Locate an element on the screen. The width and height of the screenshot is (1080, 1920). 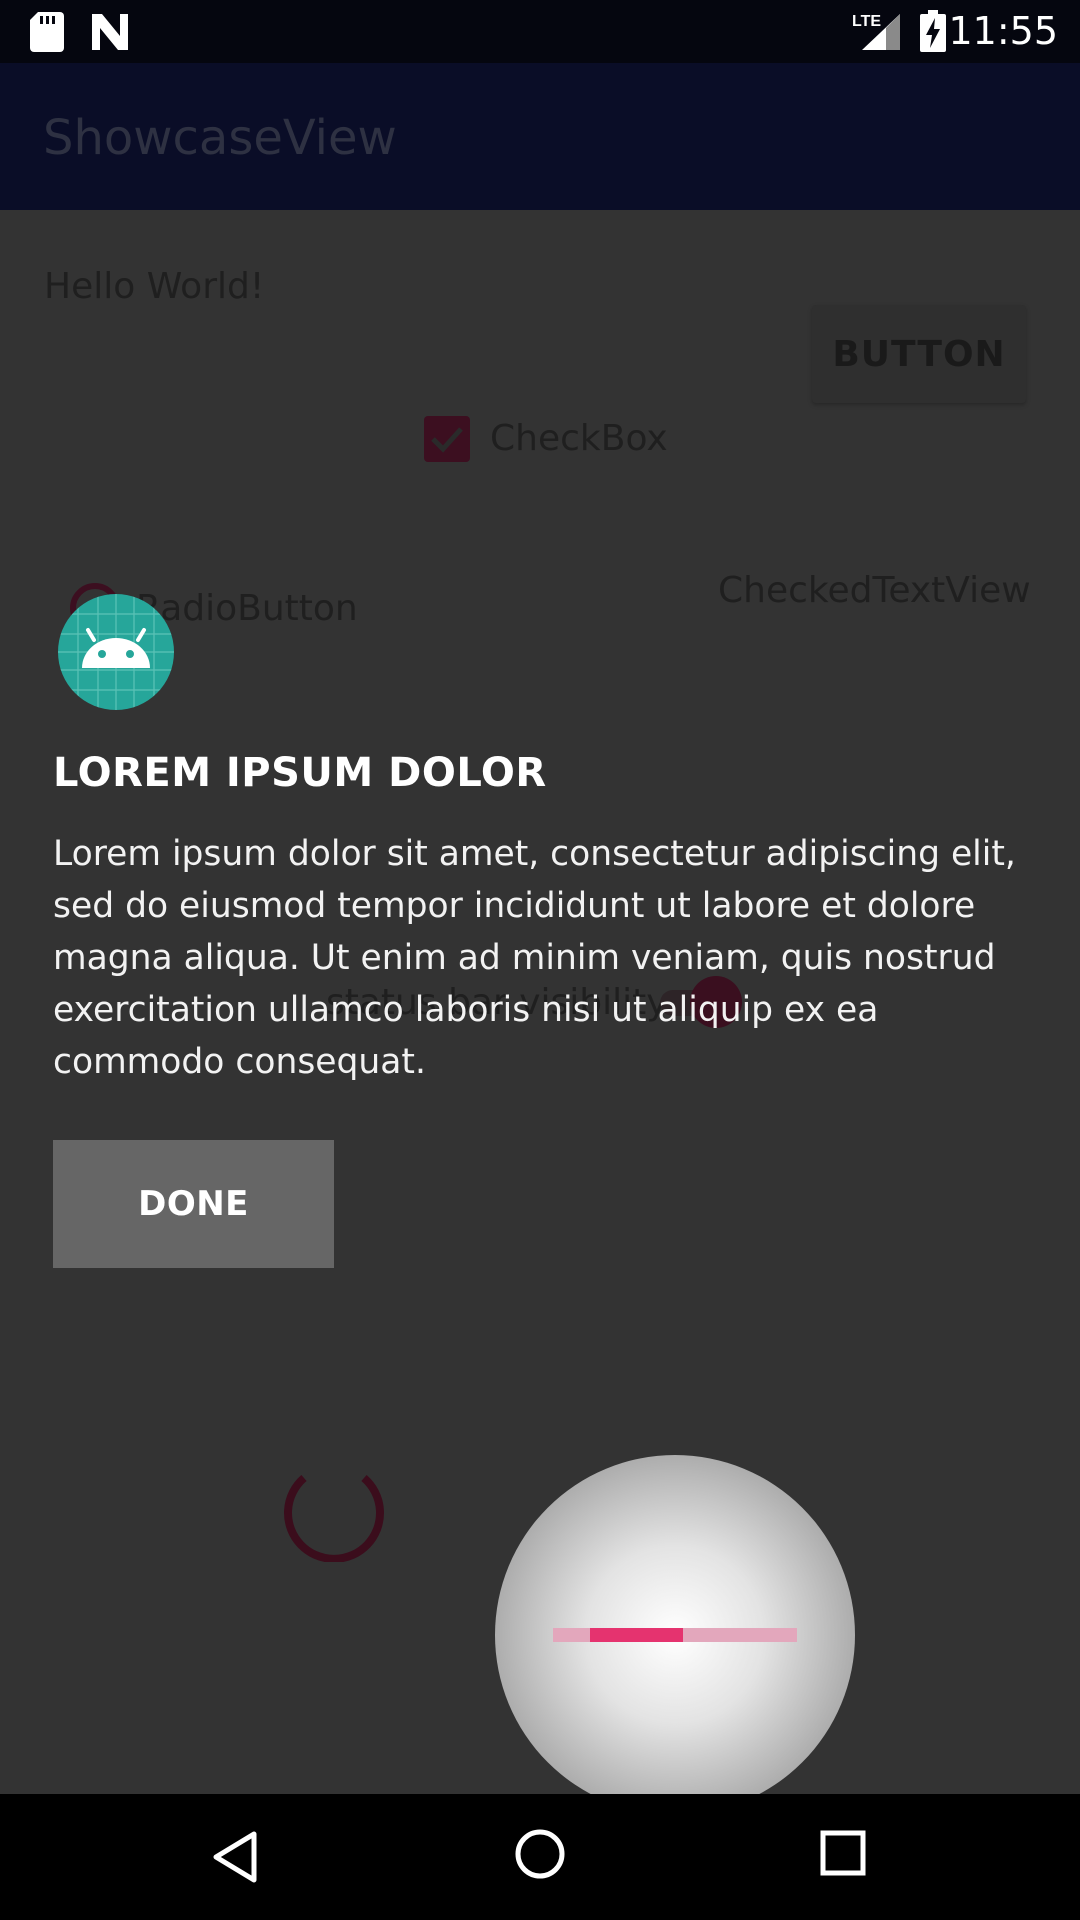
background-button: BUTTON is located at coordinates (919, 354).